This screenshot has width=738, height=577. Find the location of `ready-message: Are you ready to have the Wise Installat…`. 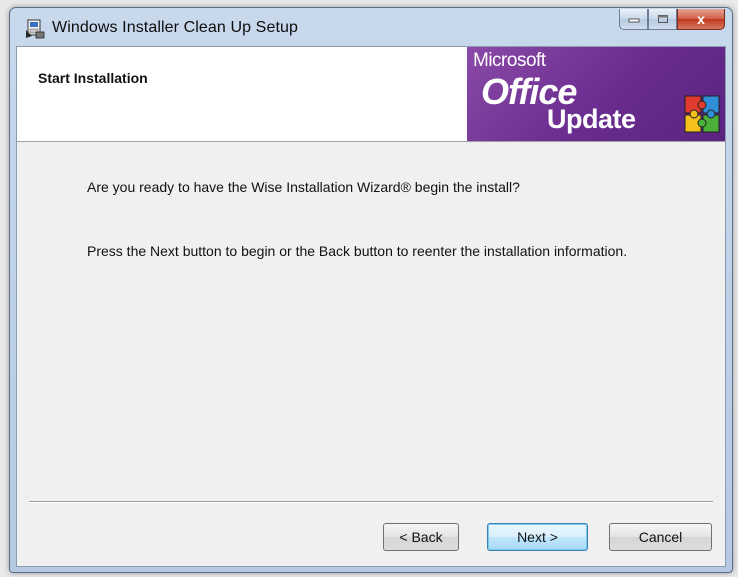

ready-message: Are you ready to have the Wise Installat… is located at coordinates (303, 187).